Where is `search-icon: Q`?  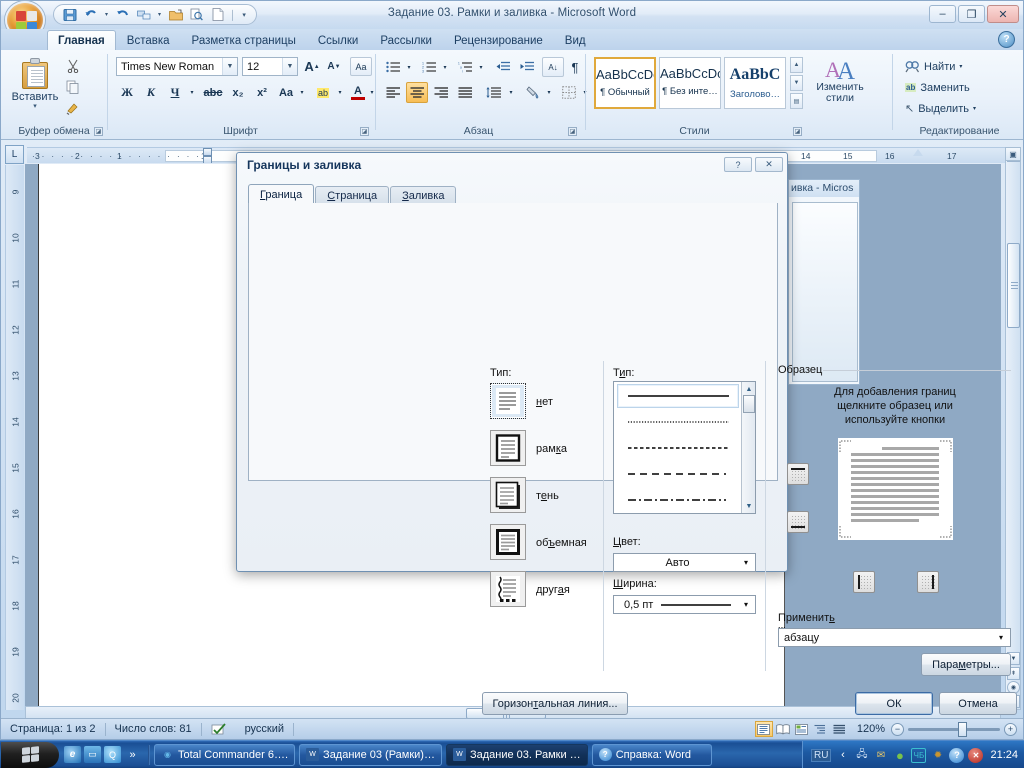
search-icon: Q is located at coordinates (112, 754).